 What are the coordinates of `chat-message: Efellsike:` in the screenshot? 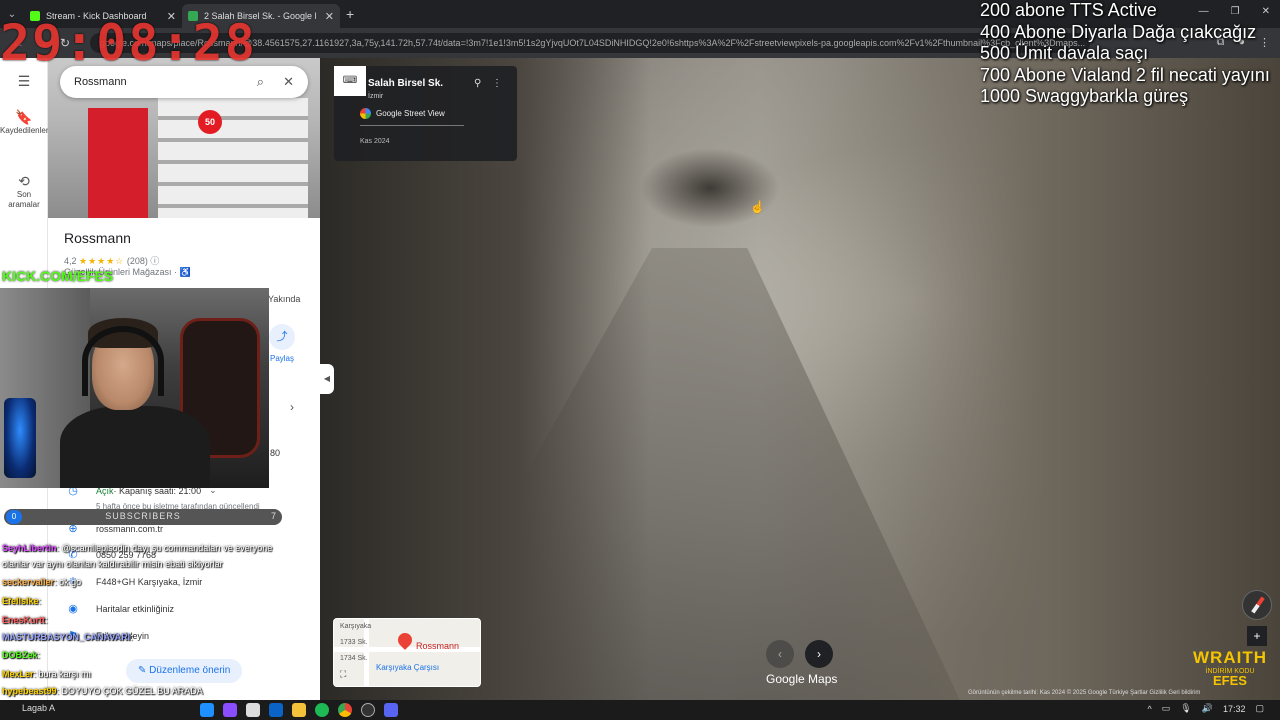 It's located at (21, 601).